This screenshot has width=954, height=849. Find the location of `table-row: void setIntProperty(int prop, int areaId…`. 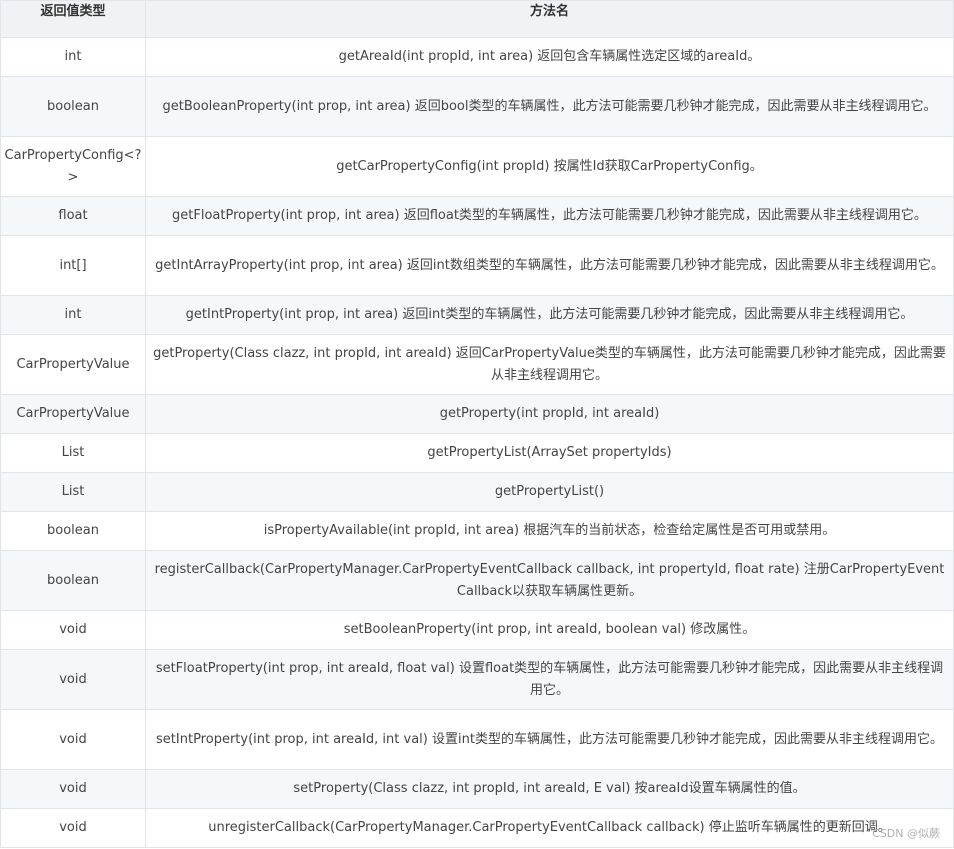

table-row: void setIntProperty(int prop, int areaId… is located at coordinates (477, 739).